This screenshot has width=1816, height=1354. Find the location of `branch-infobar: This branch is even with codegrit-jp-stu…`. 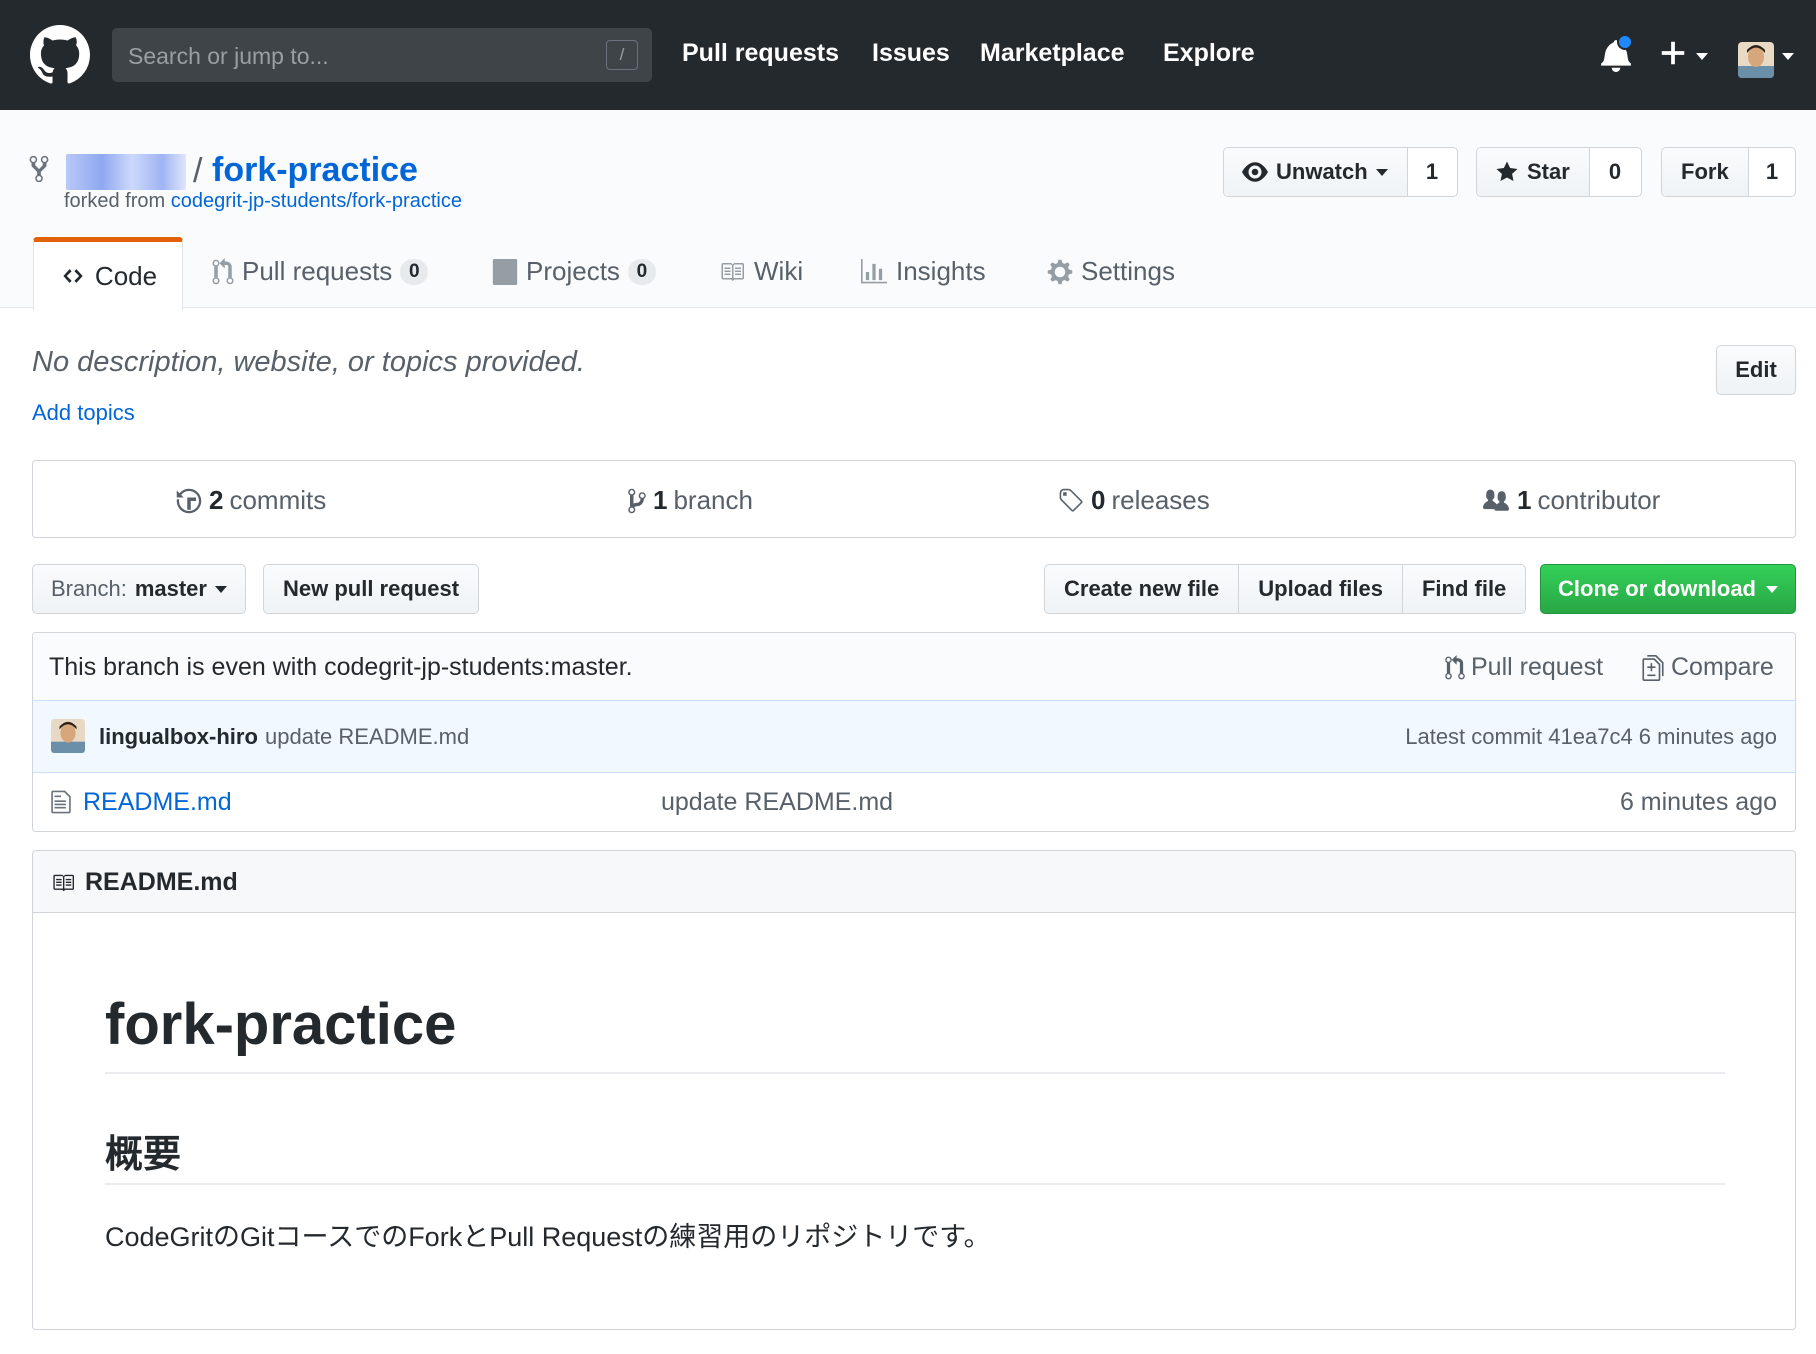

branch-infobar: This branch is even with codegrit-jp-stu… is located at coordinates (914, 667).